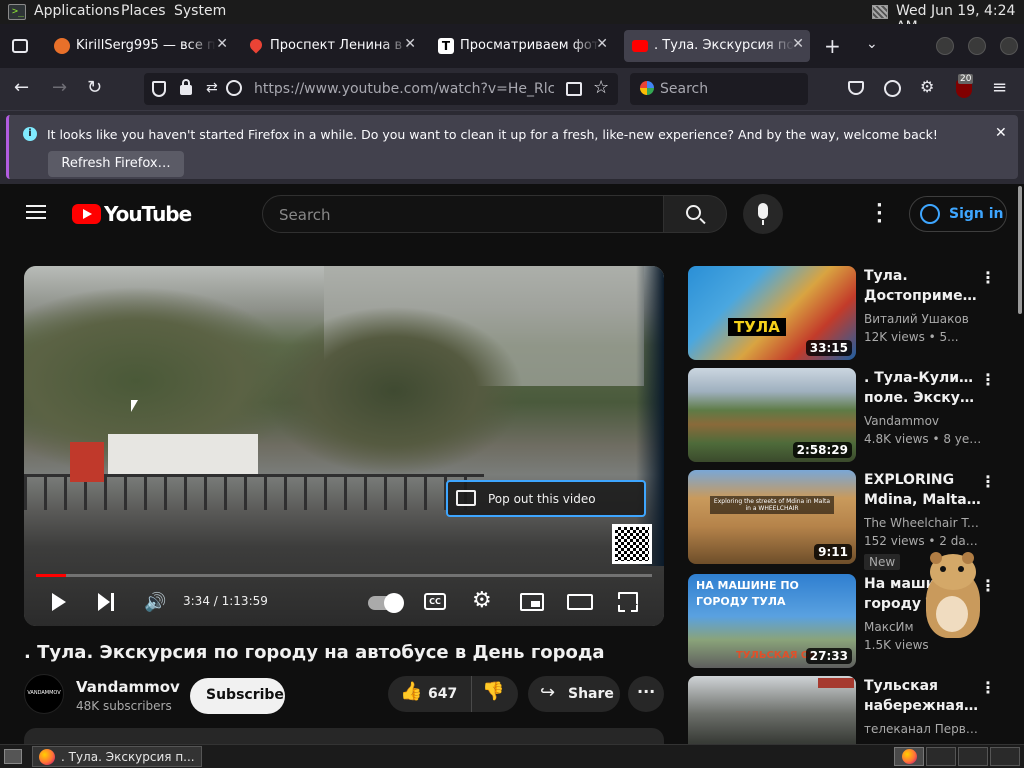 Image resolution: width=1024 pixels, height=768 pixels. Describe the element at coordinates (20, 46) in the screenshot. I see `firefox-view-icon` at that location.